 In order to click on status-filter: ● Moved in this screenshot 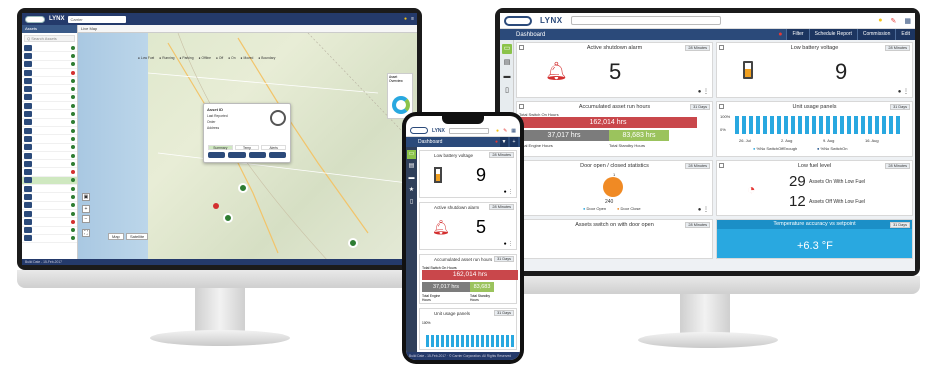, I will do `click(247, 58)`.